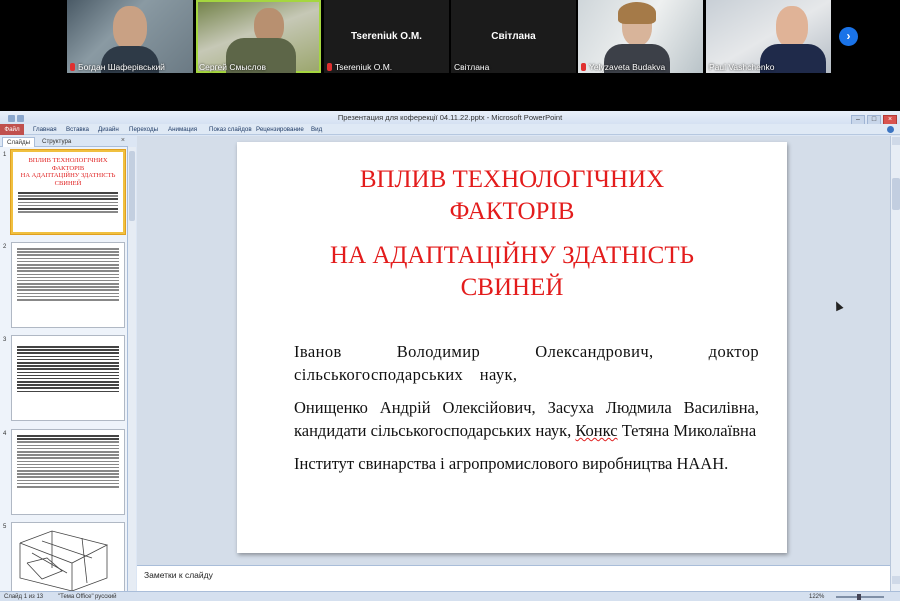  I want to click on video-tile-yelyzaveta: Yelyzaveta Budakva, so click(640, 36).